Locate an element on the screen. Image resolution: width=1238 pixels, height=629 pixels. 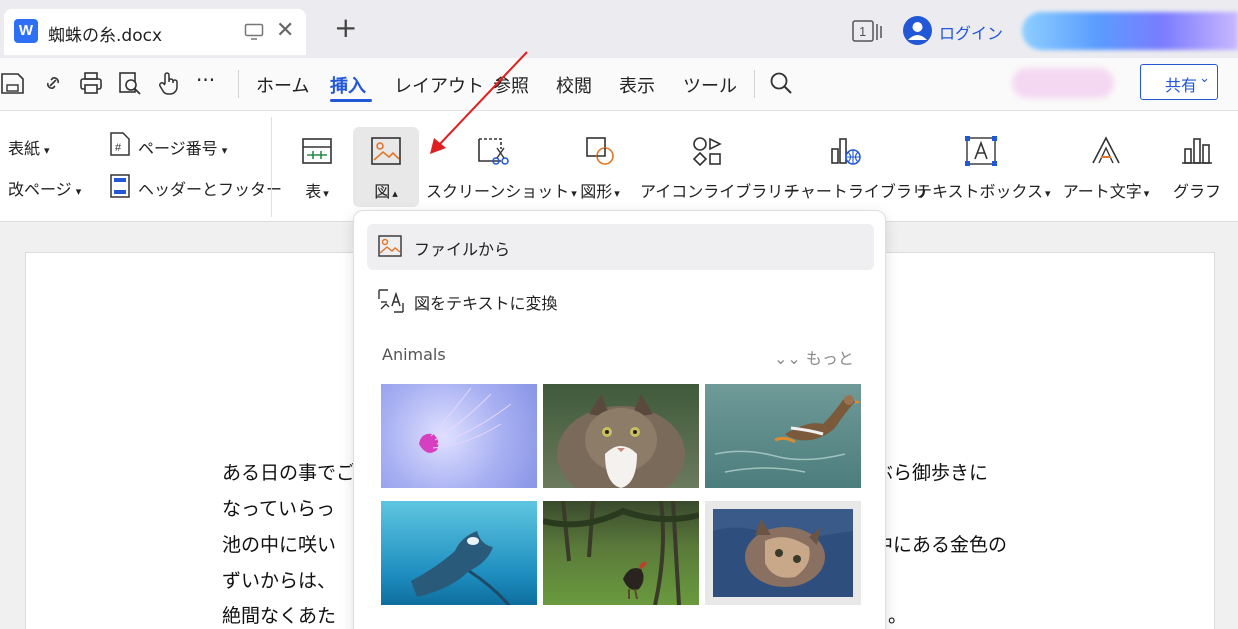
document-text-line: 中にある金色の is located at coordinates (941, 545).